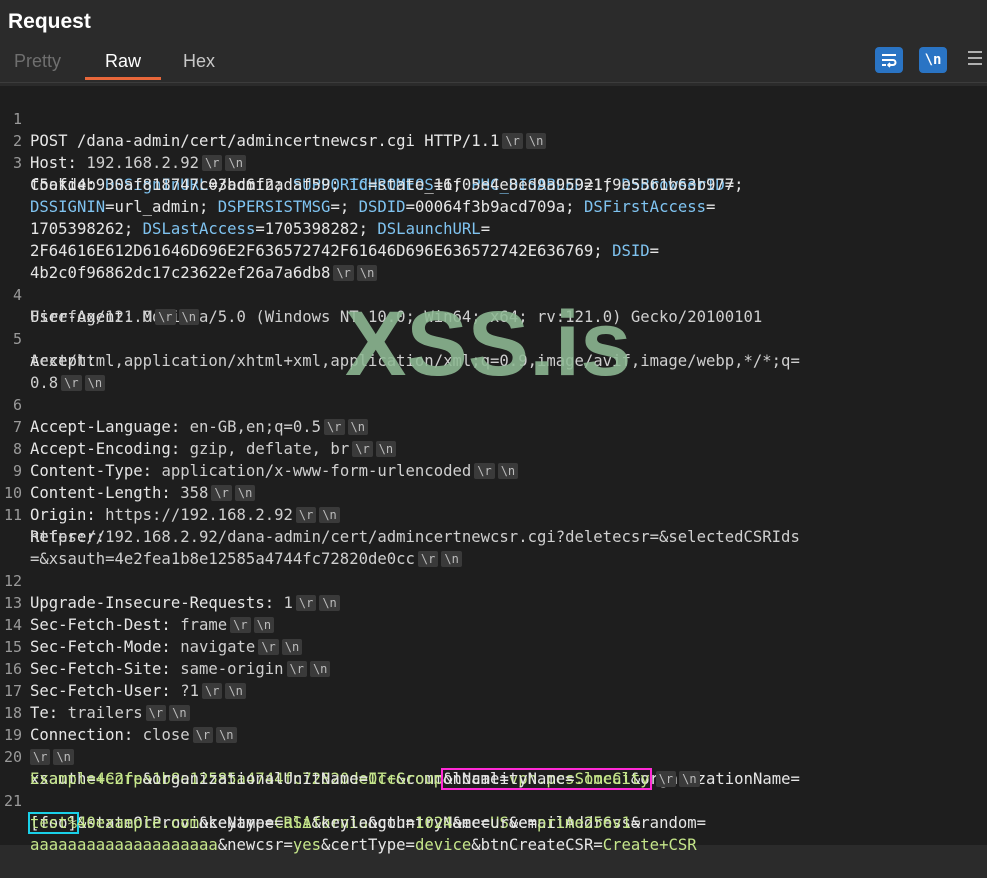  I want to click on cookie-value: =00064f3b9acd709a;, so click(494, 207).